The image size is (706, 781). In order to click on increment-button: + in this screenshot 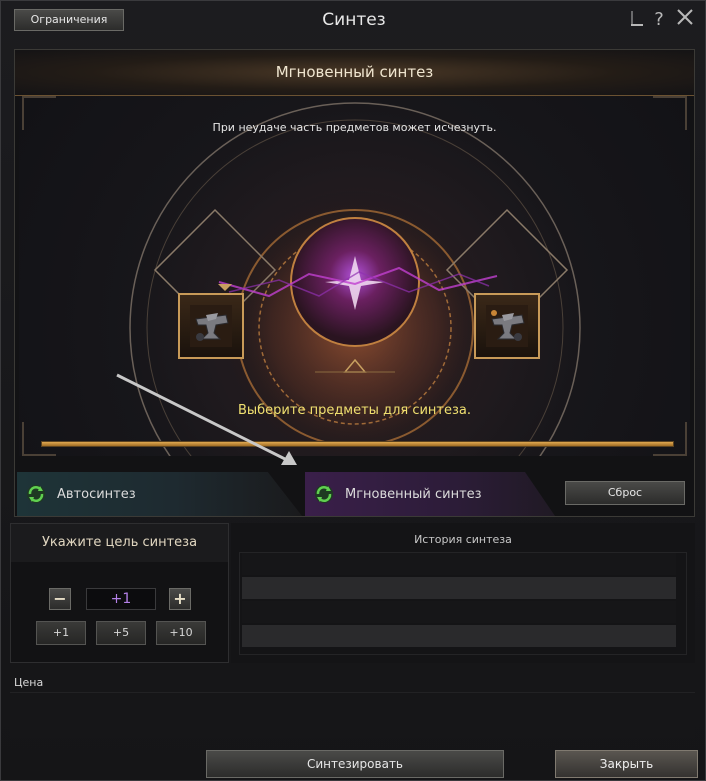, I will do `click(180, 599)`.